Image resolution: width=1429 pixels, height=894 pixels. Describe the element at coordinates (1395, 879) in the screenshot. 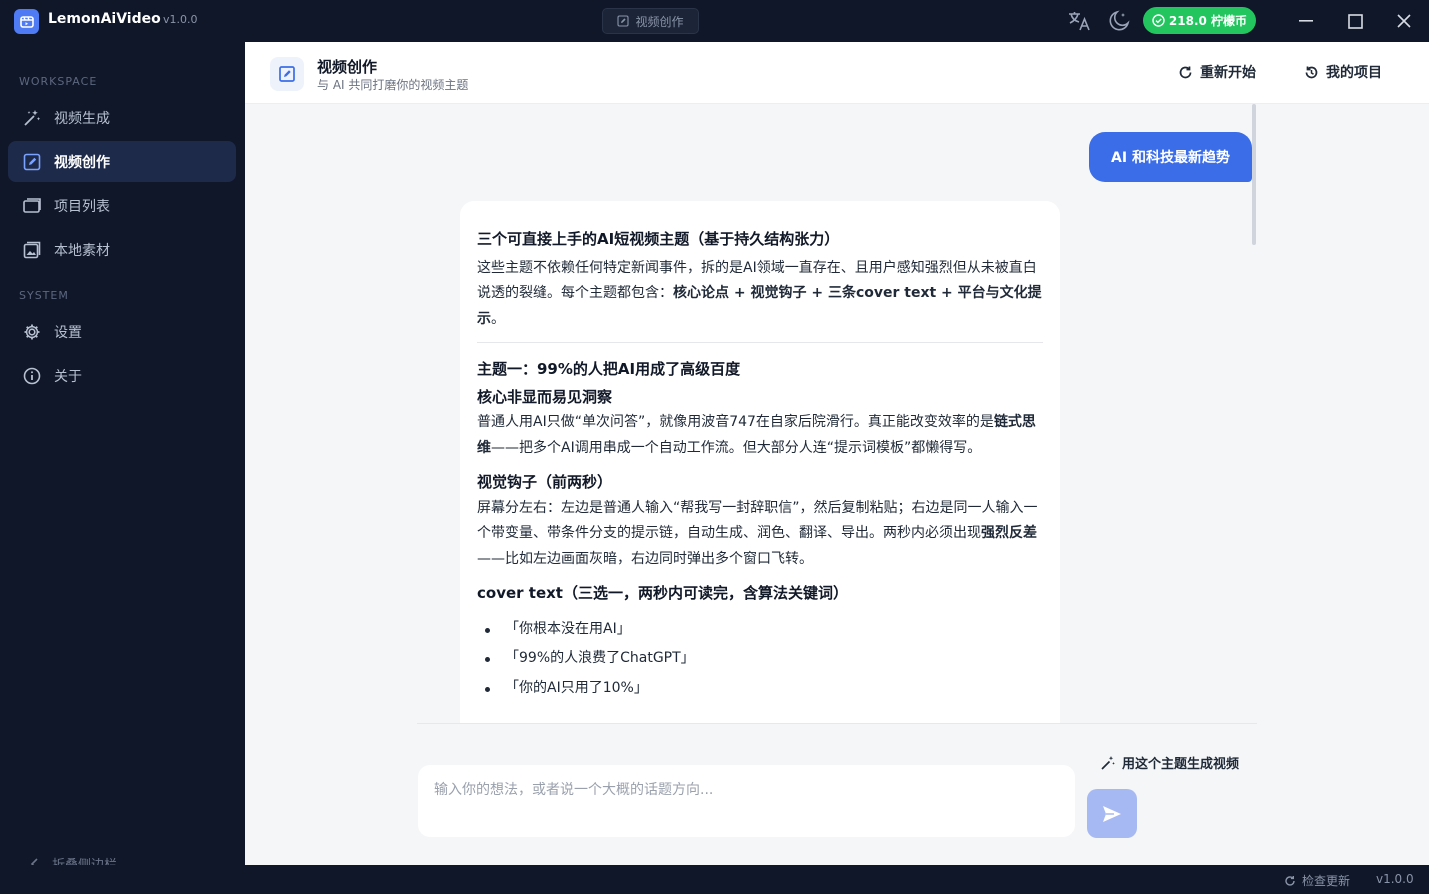

I see `status-version: v1.0.0` at that location.